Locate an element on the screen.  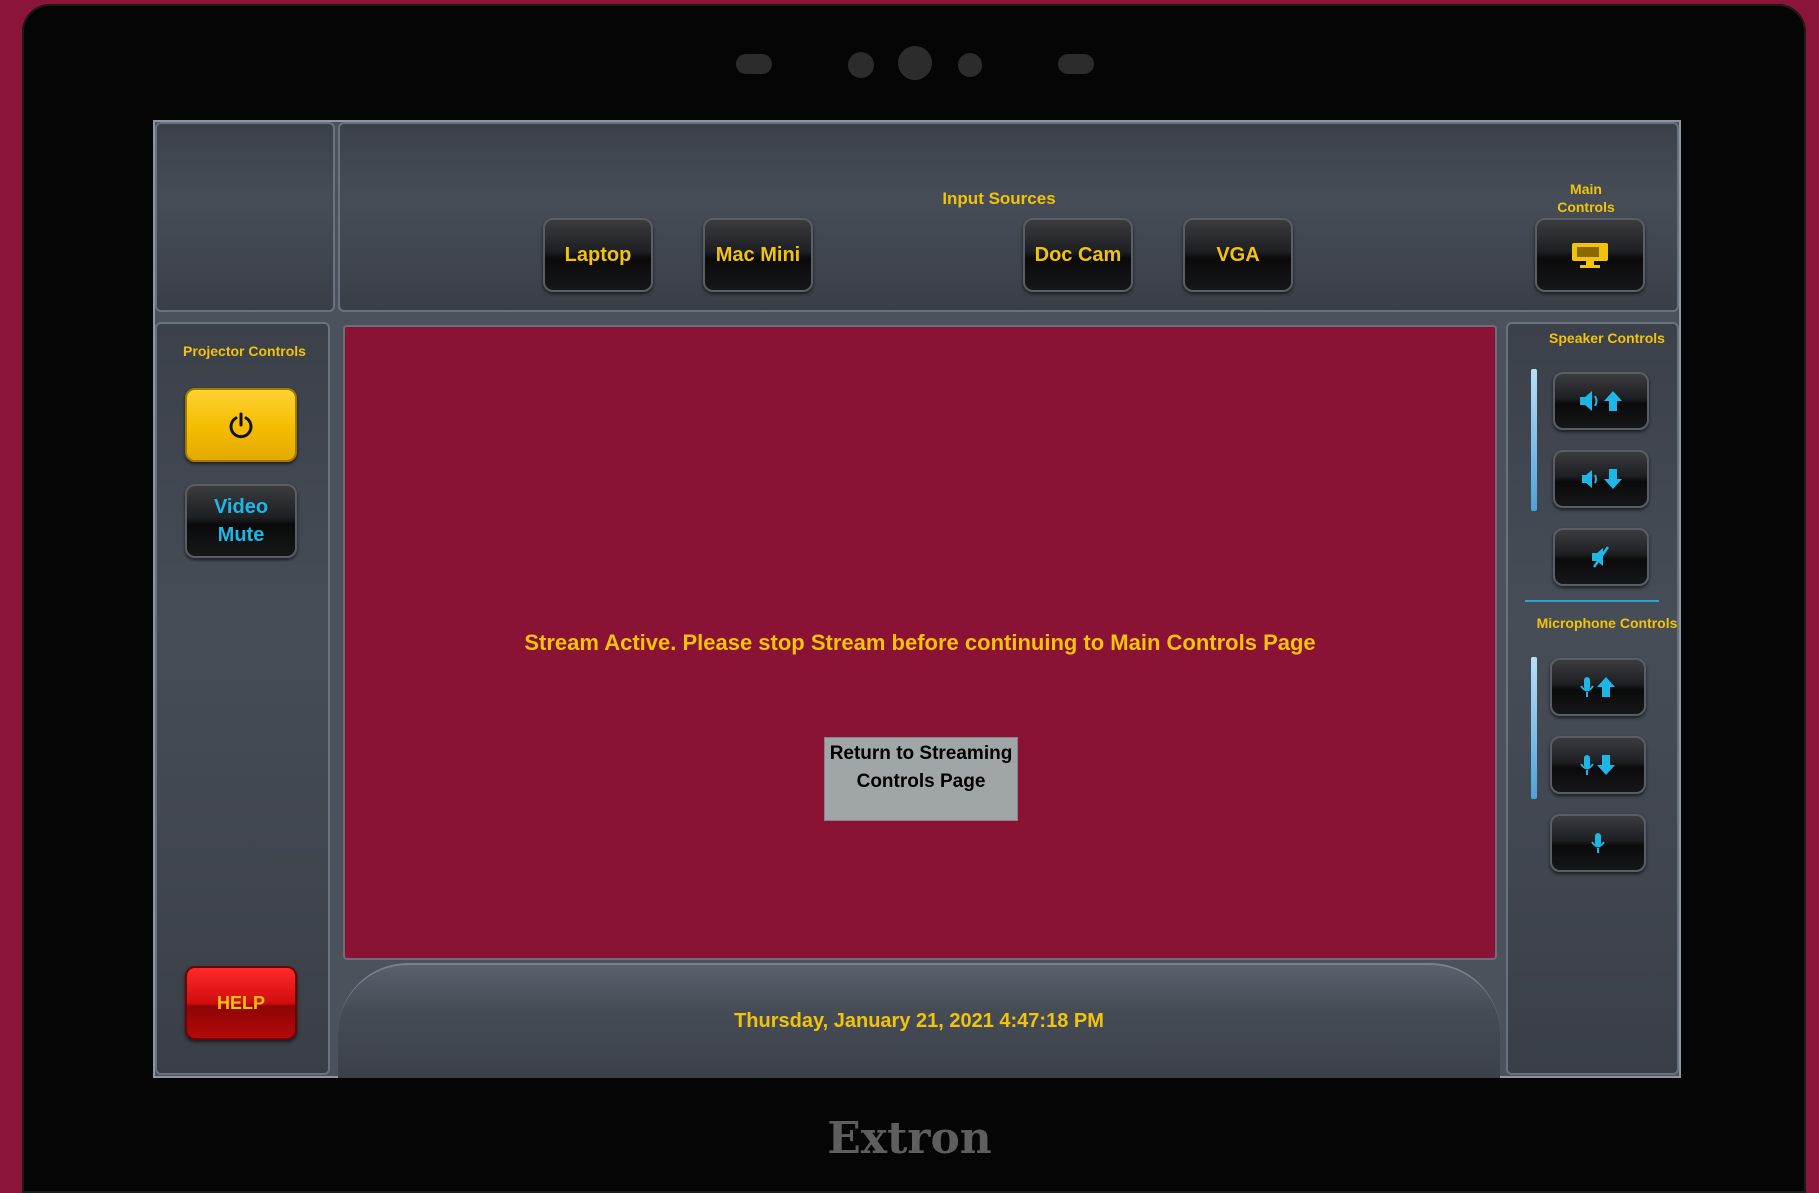
input-laptop-label: Laptop is located at coordinates (598, 254).